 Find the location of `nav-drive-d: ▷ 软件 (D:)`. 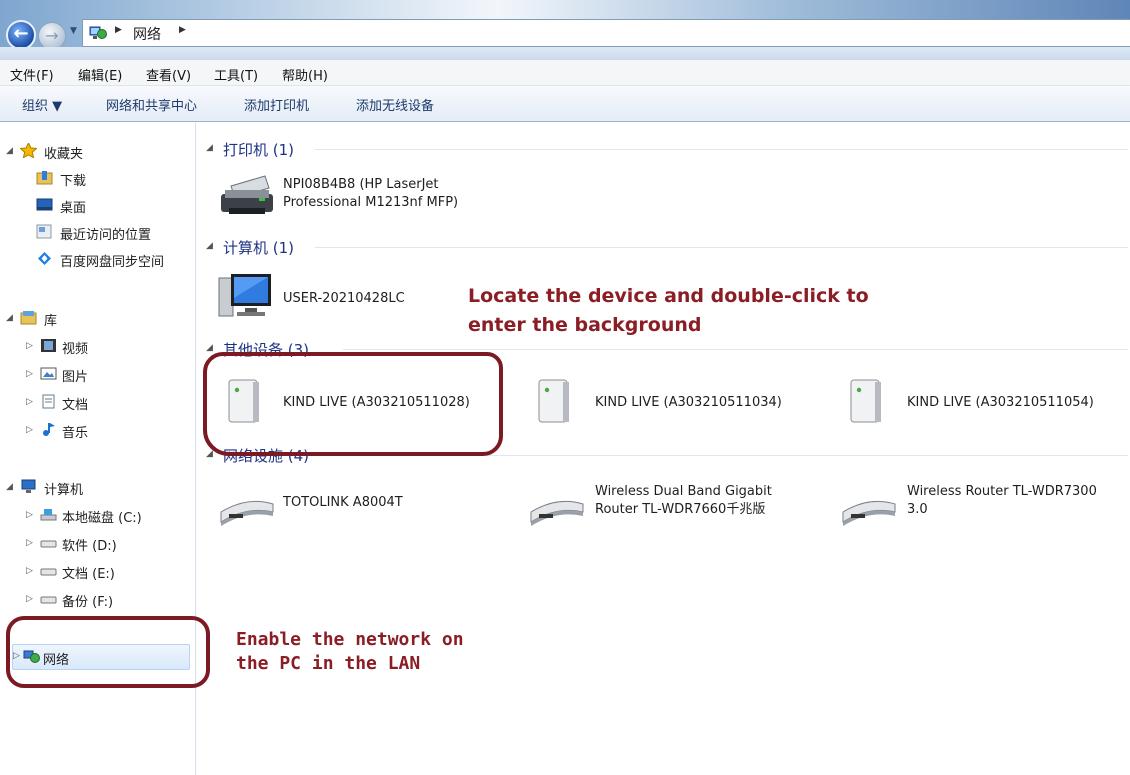

nav-drive-d: ▷ 软件 (D:) is located at coordinates (97, 544).